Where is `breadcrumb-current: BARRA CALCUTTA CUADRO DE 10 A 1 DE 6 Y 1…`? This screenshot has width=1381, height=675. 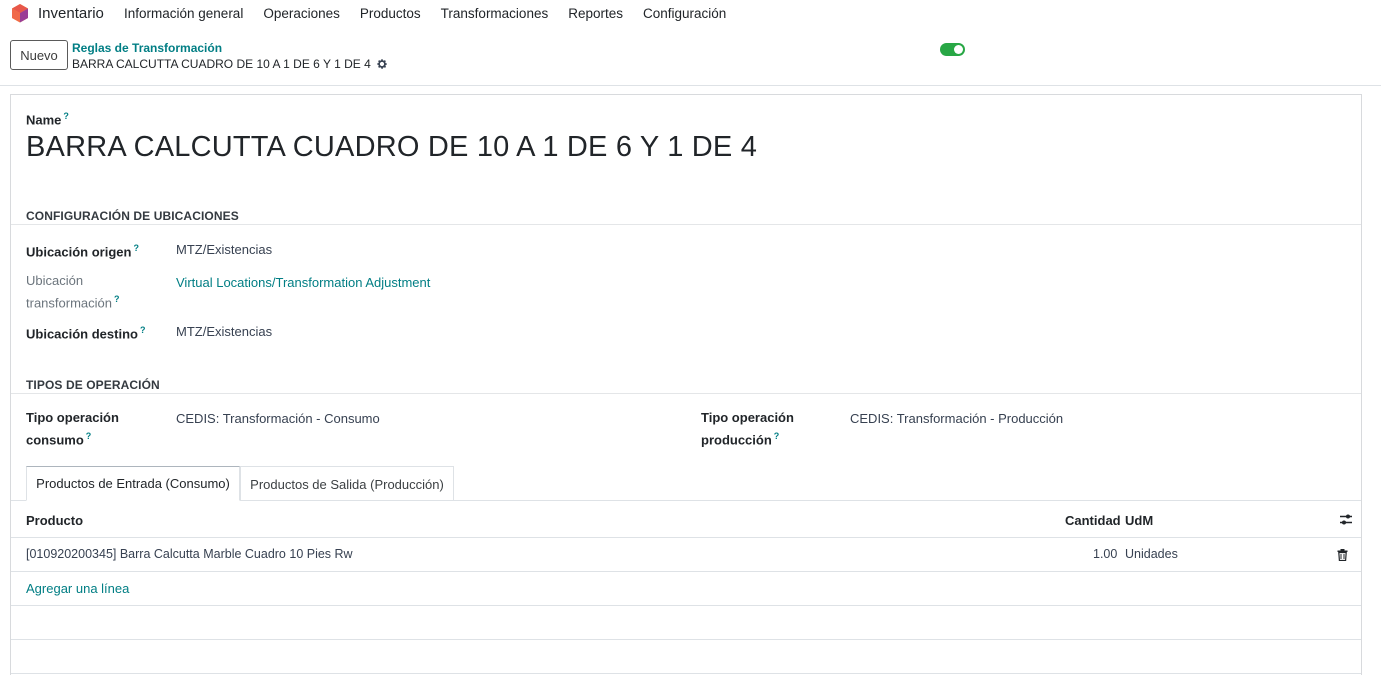 breadcrumb-current: BARRA CALCUTTA CUADRO DE 10 A 1 DE 6 Y 1… is located at coordinates (230, 64).